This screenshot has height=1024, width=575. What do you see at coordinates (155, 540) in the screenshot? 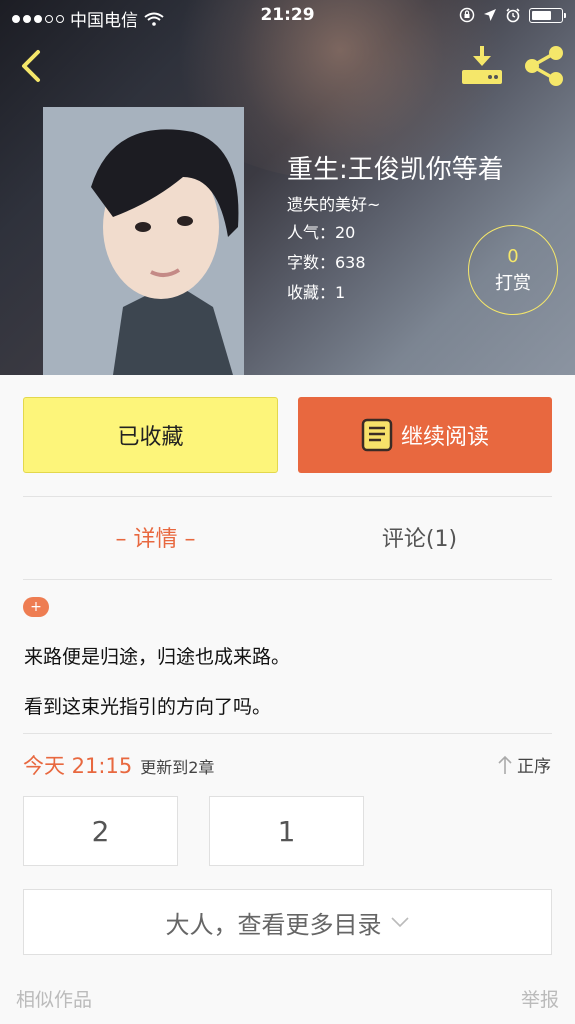
I see `tab-detail: – 详情 –` at bounding box center [155, 540].